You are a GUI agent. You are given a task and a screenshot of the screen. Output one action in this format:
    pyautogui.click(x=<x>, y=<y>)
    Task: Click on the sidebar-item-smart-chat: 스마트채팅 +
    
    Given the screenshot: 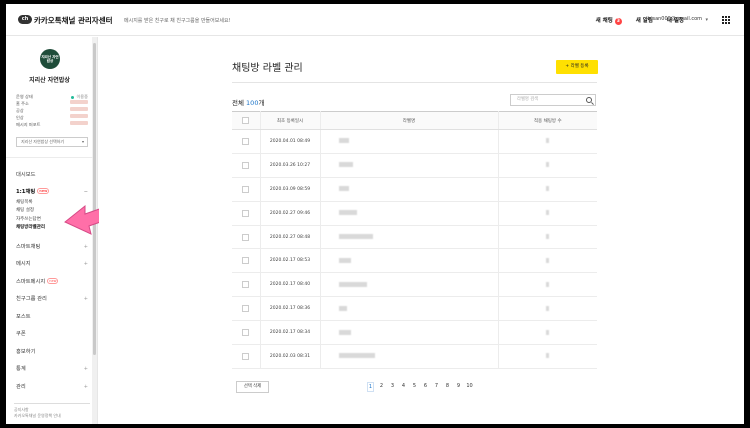 What is the action you would take?
    pyautogui.click(x=52, y=248)
    